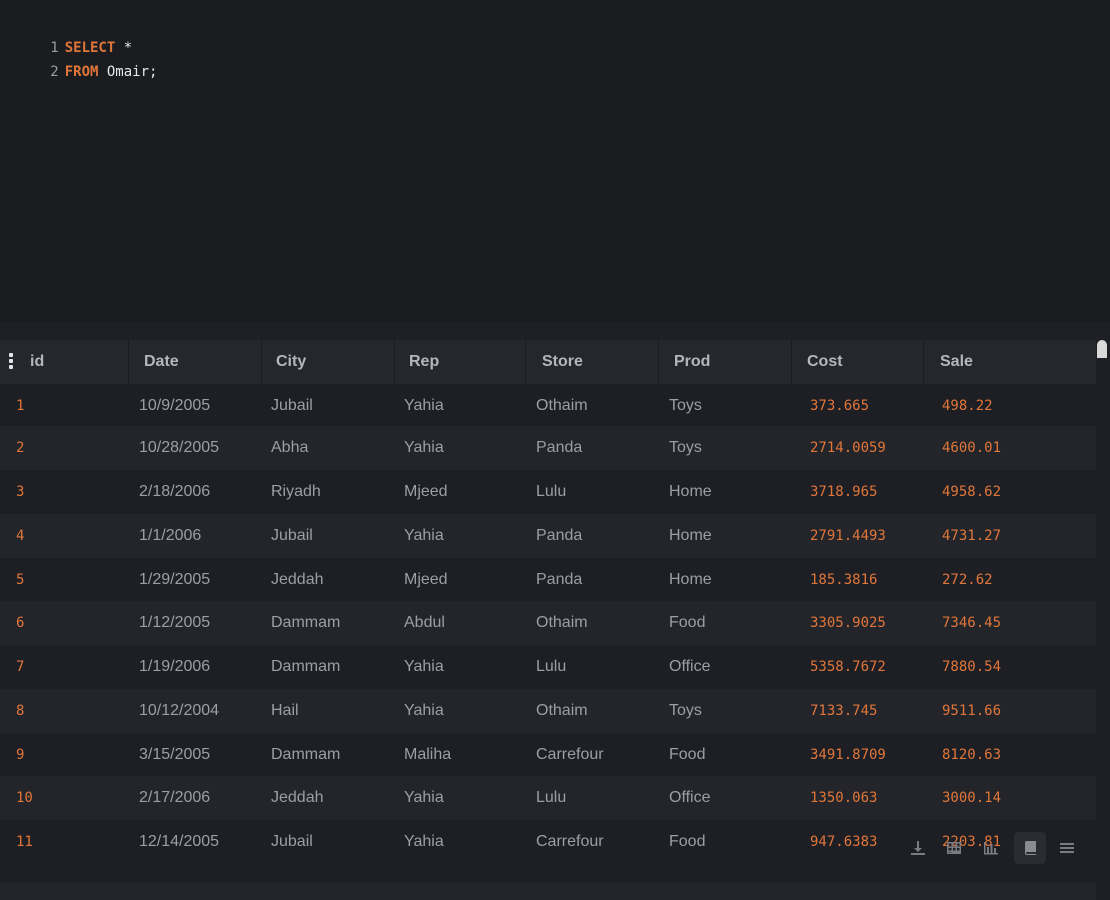 This screenshot has width=1110, height=900. I want to click on code-line-1: 1 SELECT *, so click(66, 34).